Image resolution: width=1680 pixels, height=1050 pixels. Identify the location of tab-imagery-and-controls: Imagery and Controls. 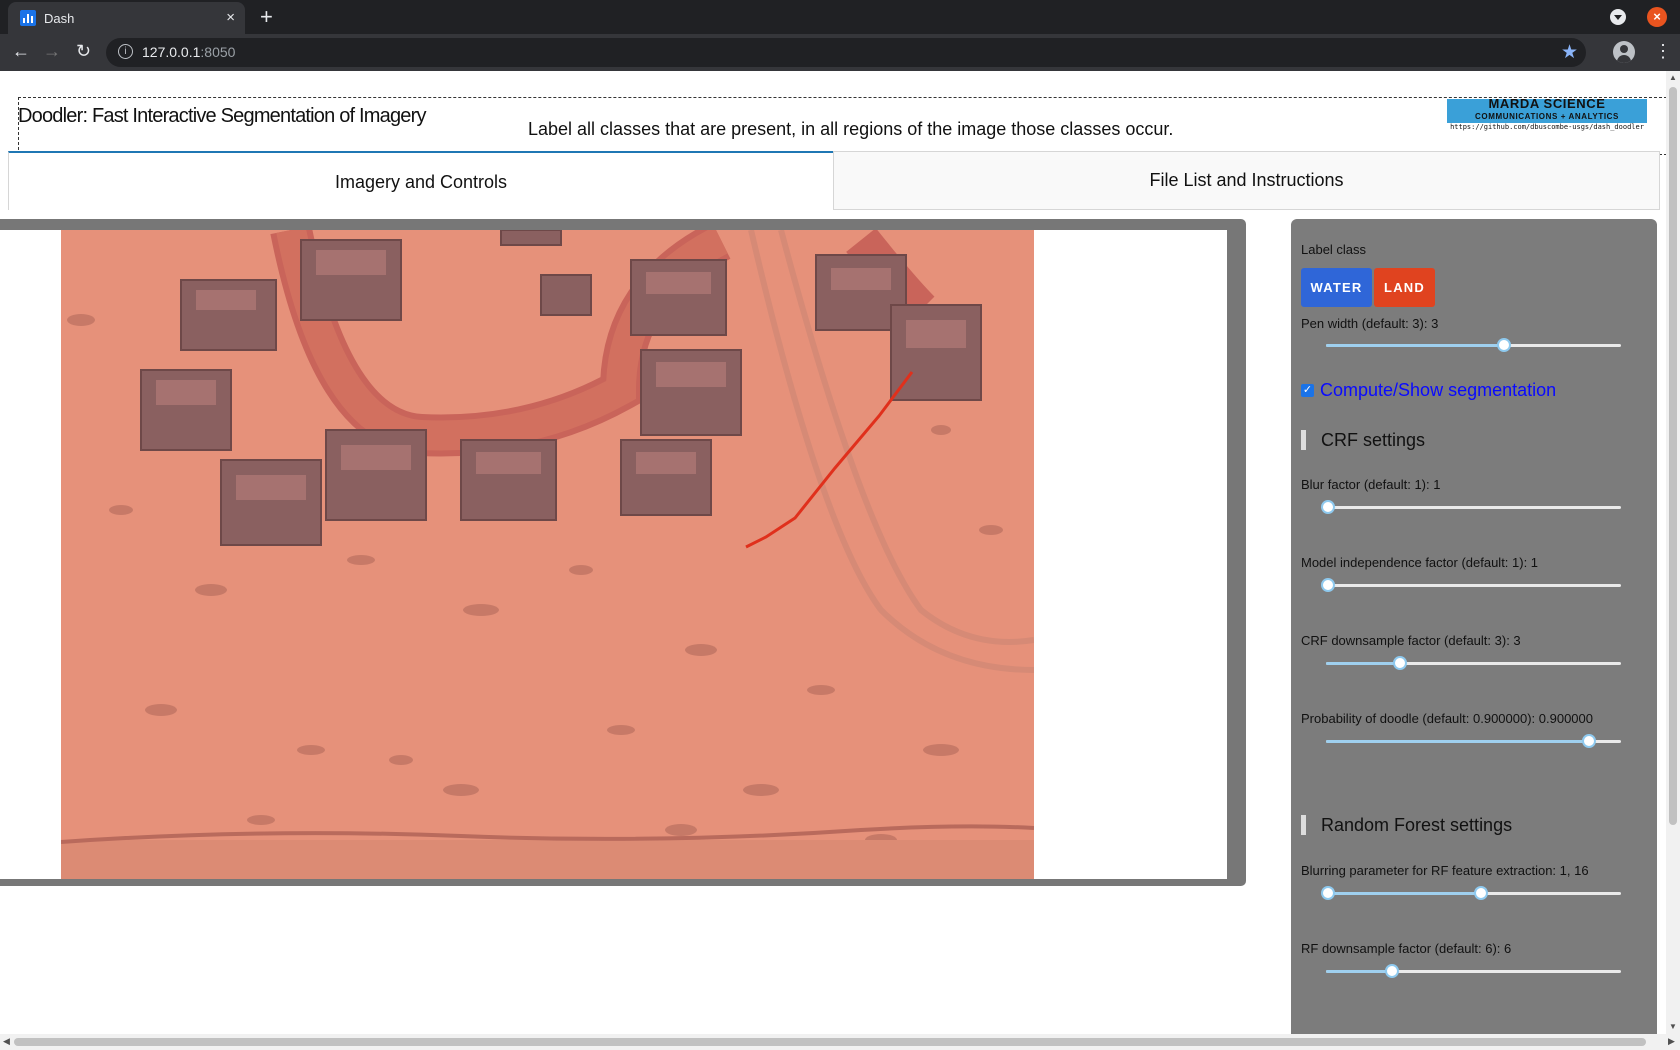
(420, 180).